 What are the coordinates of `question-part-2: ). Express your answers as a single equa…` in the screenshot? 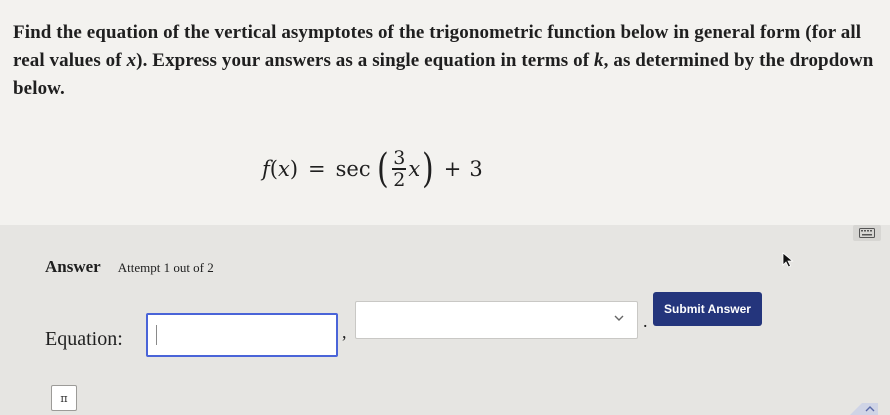 It's located at (365, 60).